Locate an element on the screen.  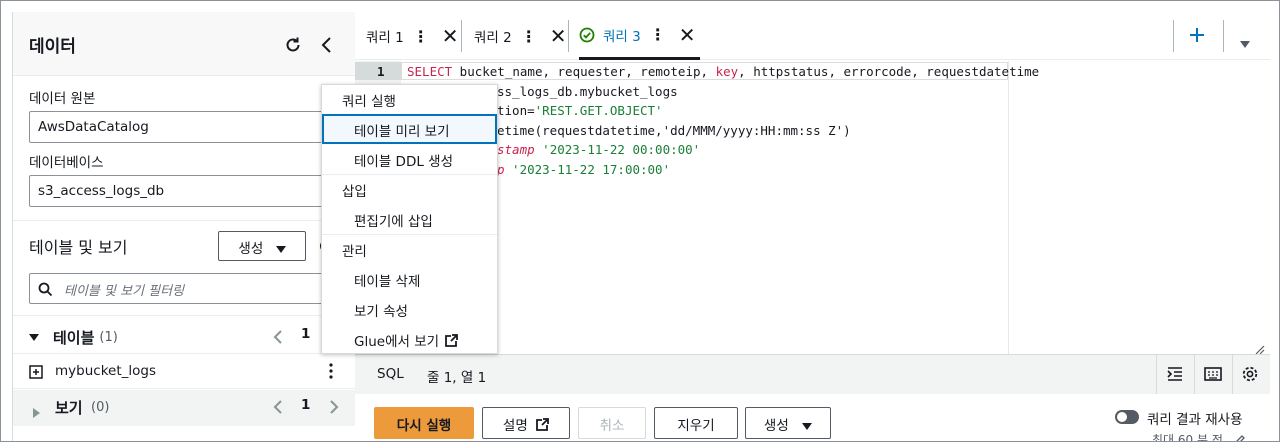
menu-header-insert: 삽입 is located at coordinates (354, 192).